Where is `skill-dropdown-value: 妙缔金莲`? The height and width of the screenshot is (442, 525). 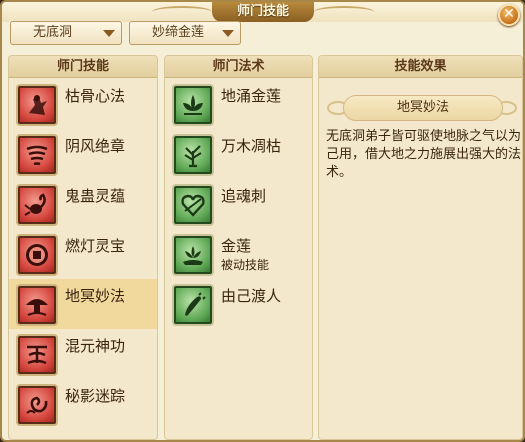 skill-dropdown-value: 妙缔金莲 is located at coordinates (178, 32).